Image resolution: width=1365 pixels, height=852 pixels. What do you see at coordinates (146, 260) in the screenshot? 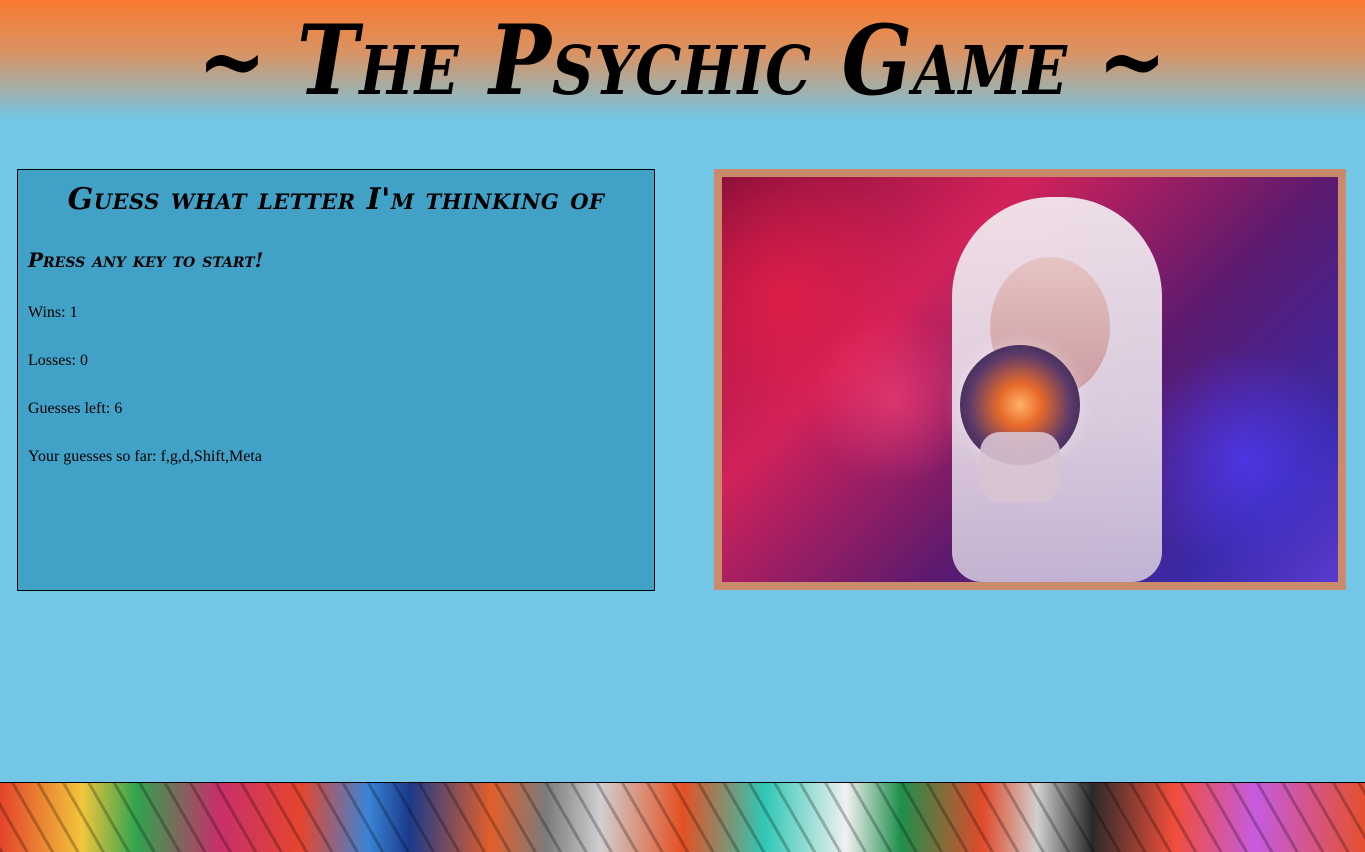
I see `start-prompt: Press any key to start!` at bounding box center [146, 260].